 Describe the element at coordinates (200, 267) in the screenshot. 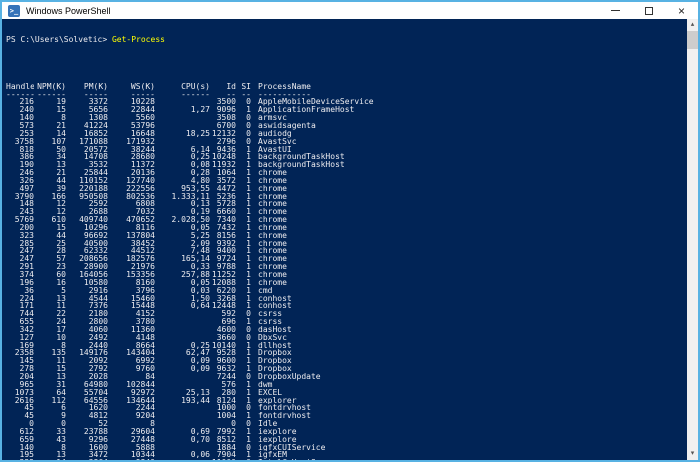

I see `process-row-cell: 0,33` at that location.